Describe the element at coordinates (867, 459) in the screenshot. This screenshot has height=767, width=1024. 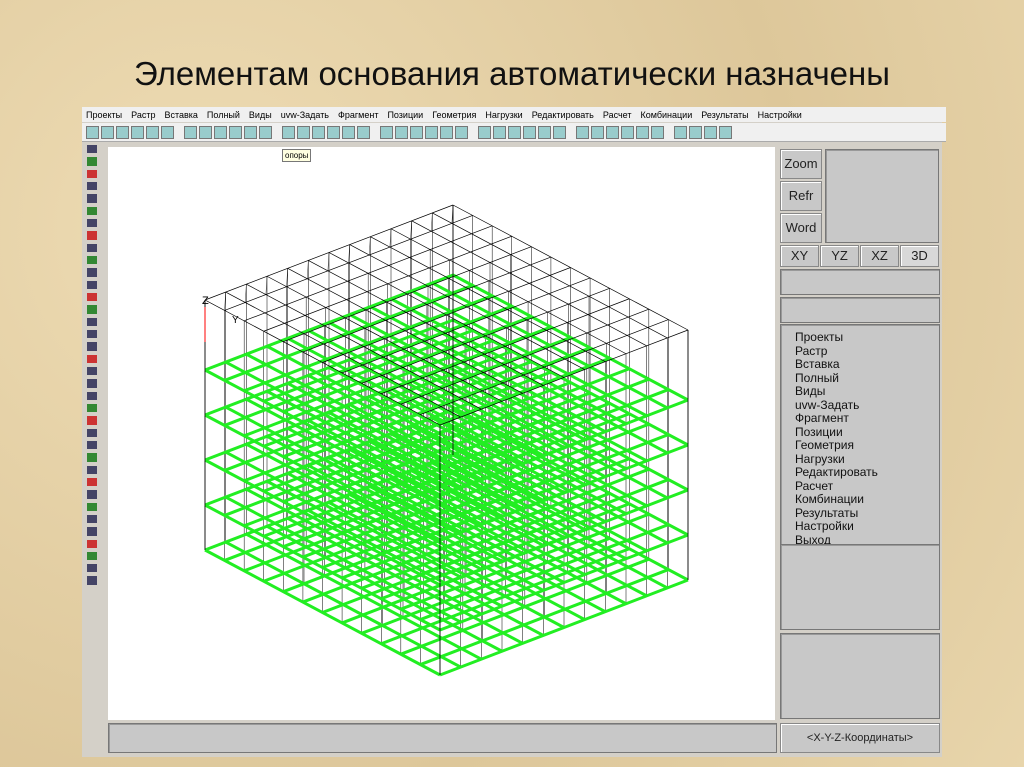
I see `command-list-item: Нагрузки` at that location.